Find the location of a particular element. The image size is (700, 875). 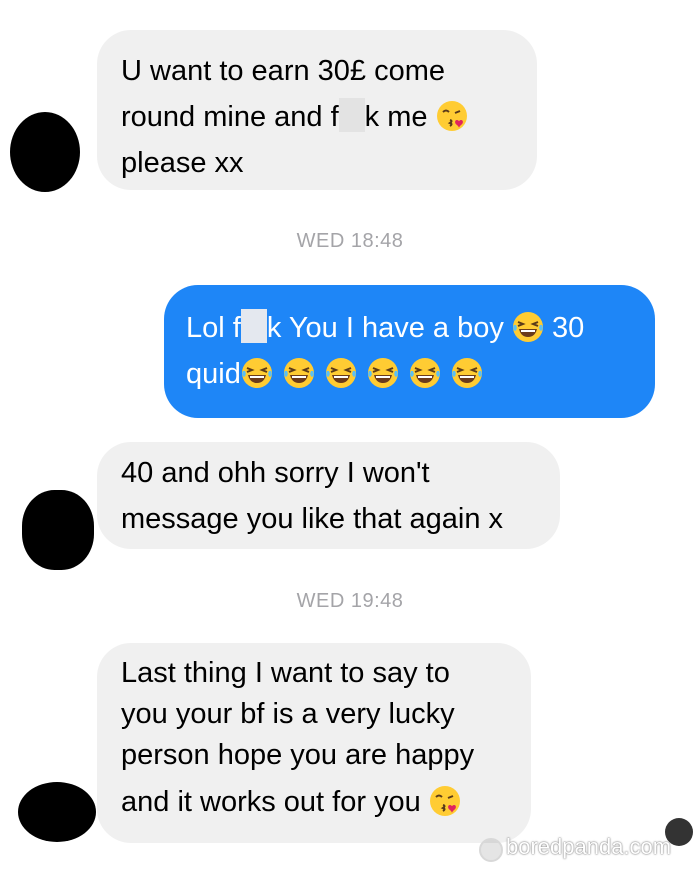

message-line: 40 and ohh sorry I won't is located at coordinates (275, 473).